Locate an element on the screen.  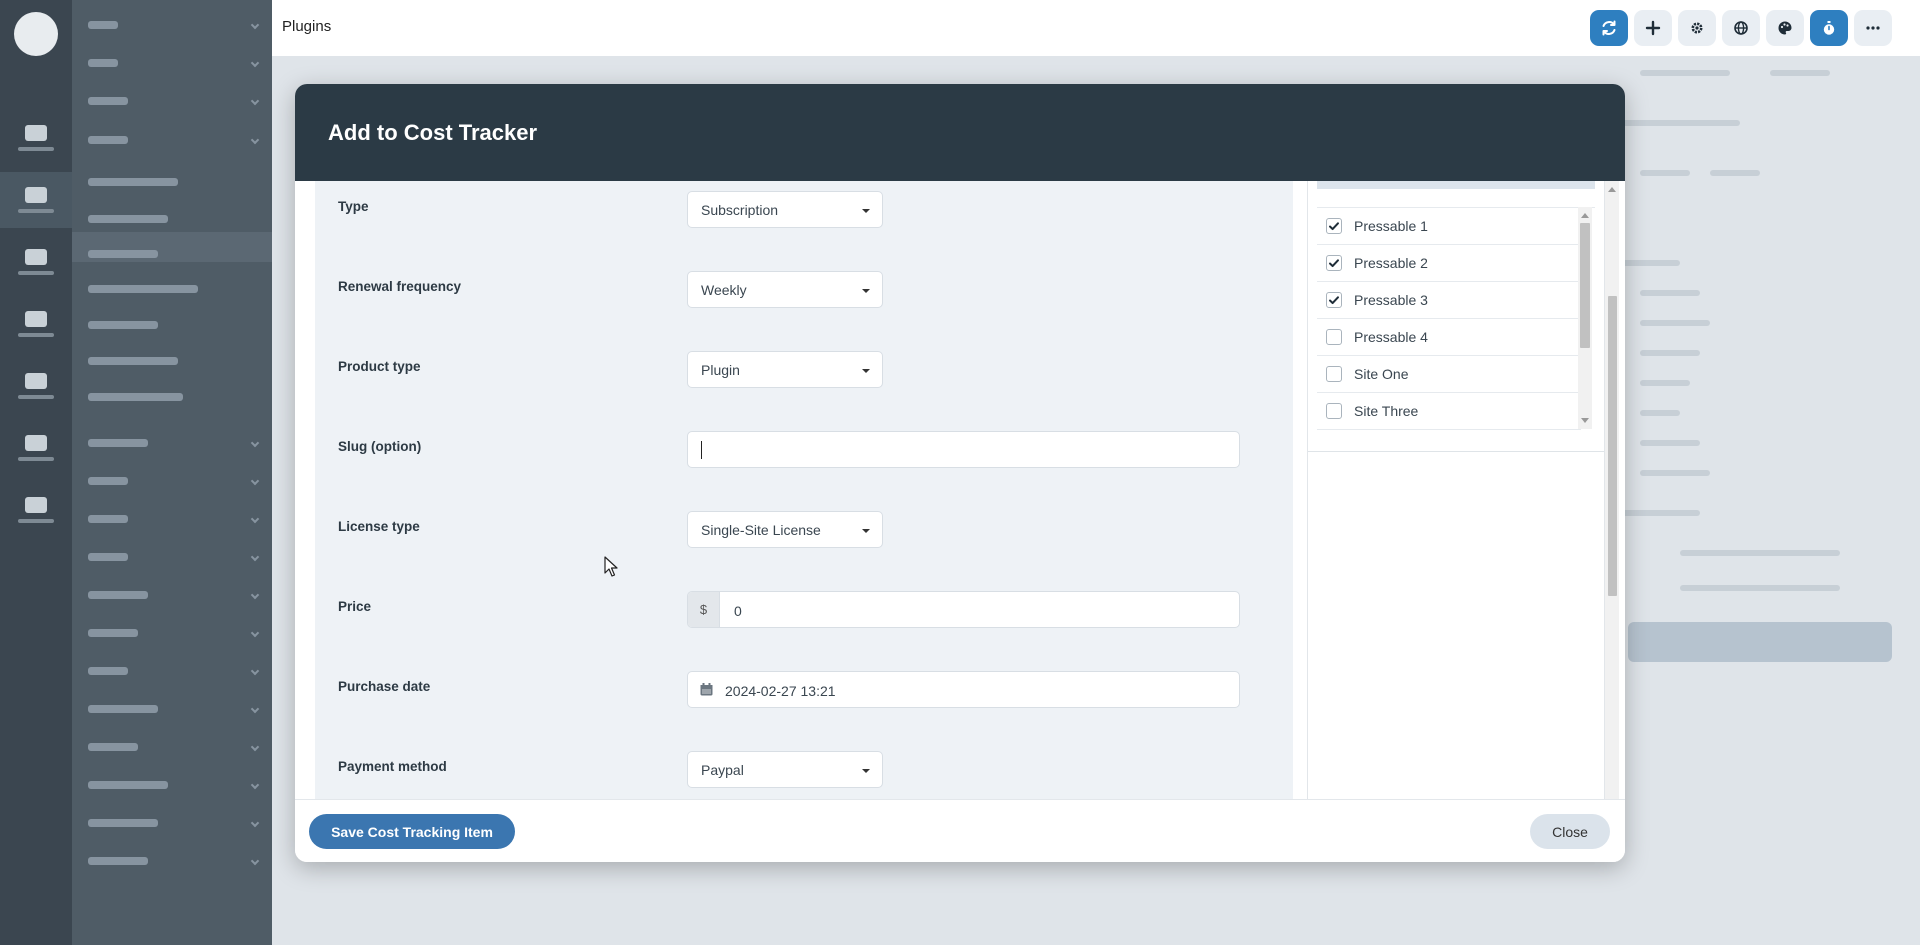
currency-prefix: $ is located at coordinates (704, 609).